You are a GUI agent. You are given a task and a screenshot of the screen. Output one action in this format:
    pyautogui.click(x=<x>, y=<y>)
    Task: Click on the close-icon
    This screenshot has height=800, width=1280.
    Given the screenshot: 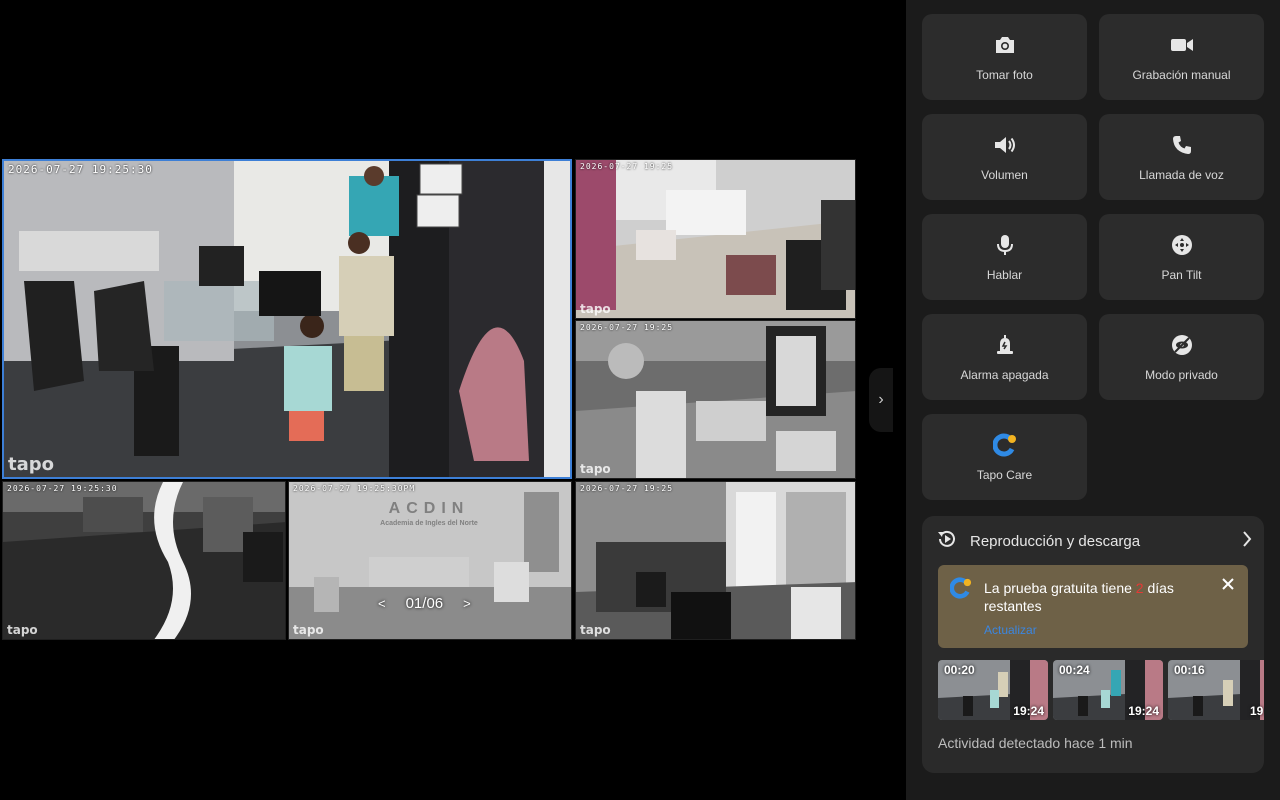 What is the action you would take?
    pyautogui.click(x=1228, y=584)
    